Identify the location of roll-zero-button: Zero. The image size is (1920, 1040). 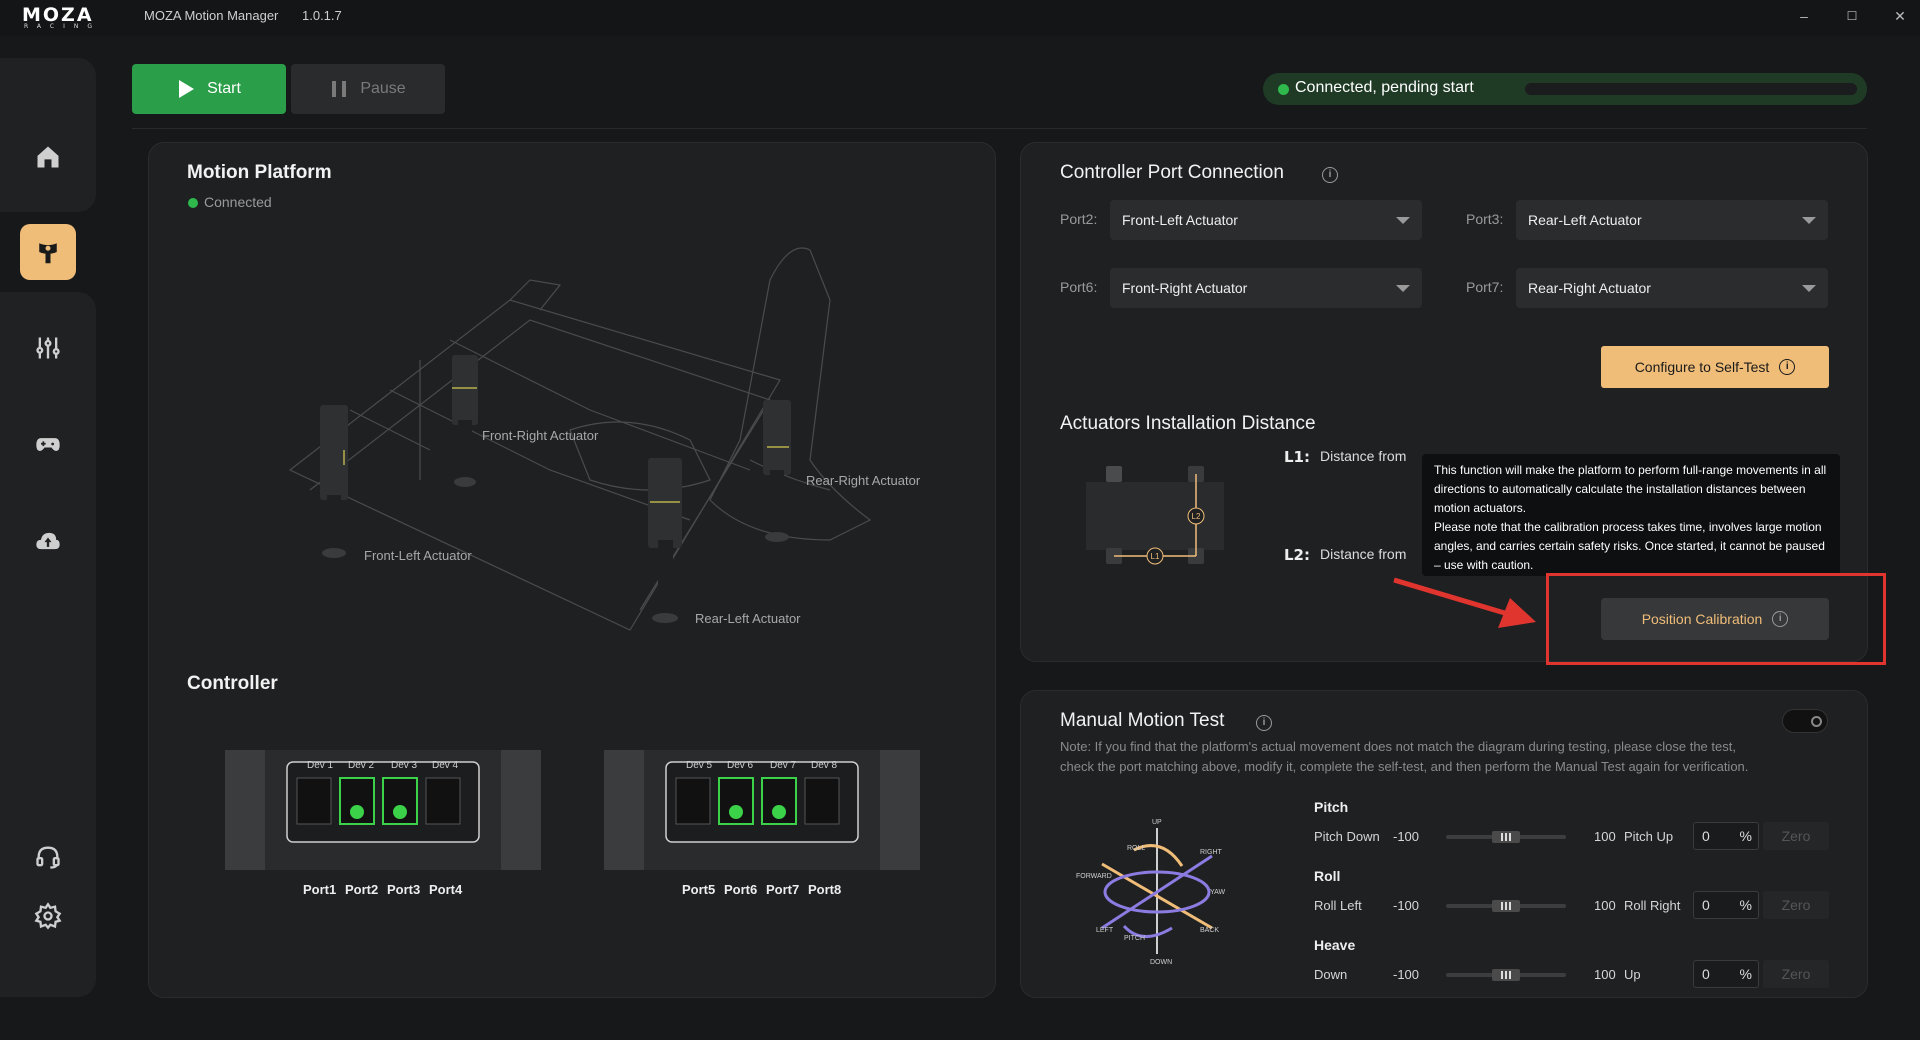
(1796, 905).